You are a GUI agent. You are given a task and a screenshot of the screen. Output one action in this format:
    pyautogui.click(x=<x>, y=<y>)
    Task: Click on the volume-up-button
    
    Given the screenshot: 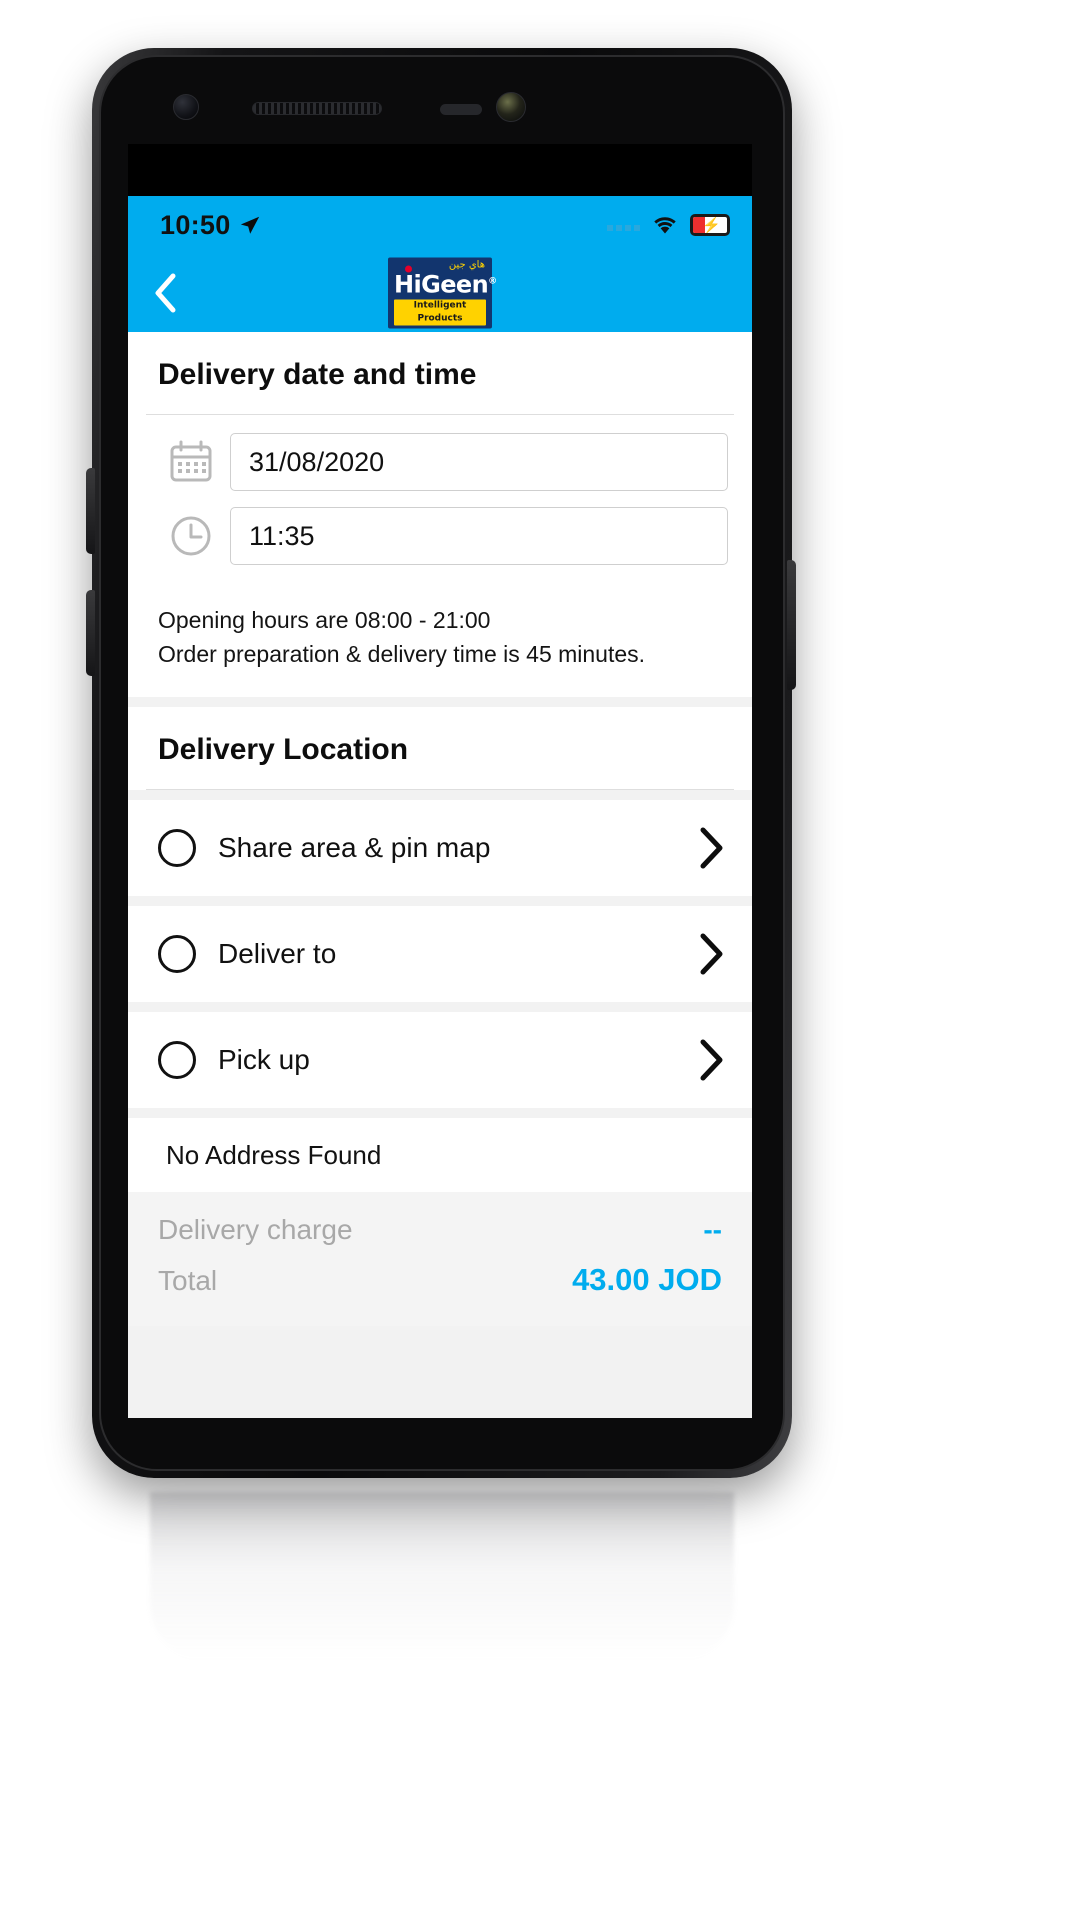 What is the action you would take?
    pyautogui.click(x=90, y=511)
    